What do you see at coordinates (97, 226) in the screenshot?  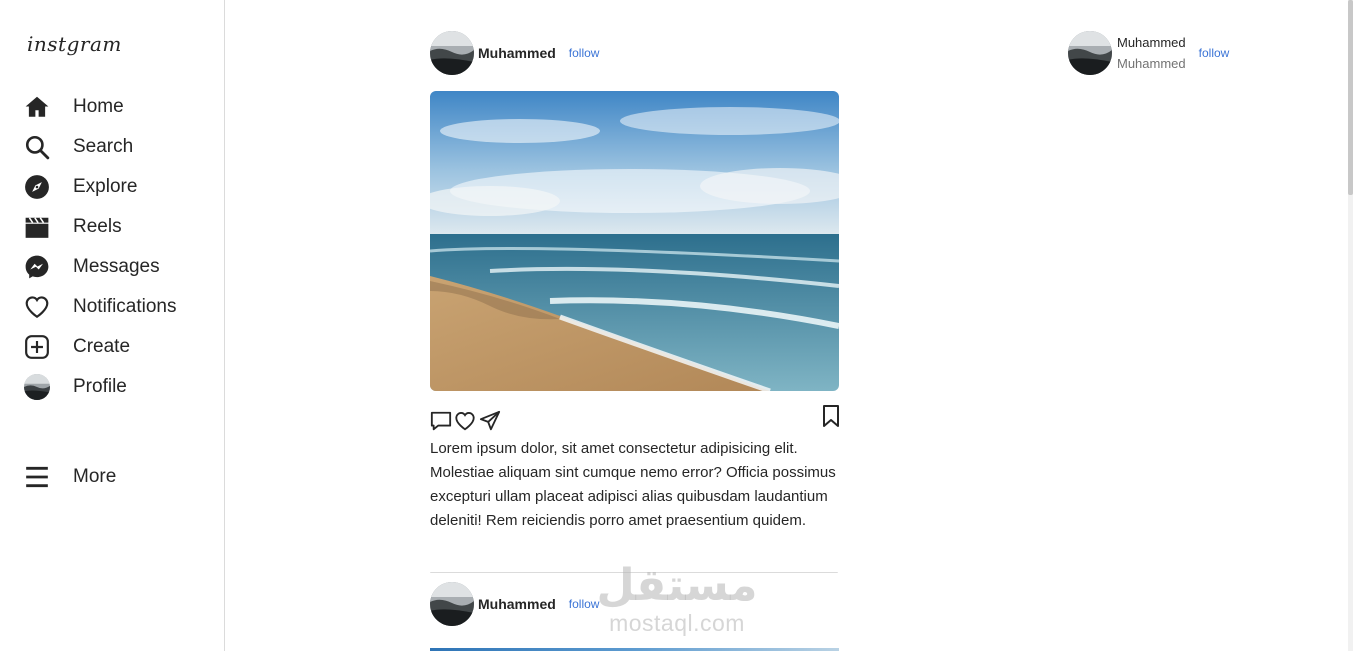 I see `sidebar-item-label: Reels` at bounding box center [97, 226].